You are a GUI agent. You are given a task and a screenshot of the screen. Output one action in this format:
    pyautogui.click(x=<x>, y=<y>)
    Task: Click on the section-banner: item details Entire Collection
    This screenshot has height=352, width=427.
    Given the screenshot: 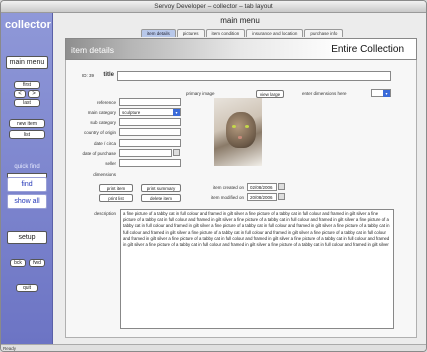 What is the action you would take?
    pyautogui.click(x=241, y=49)
    